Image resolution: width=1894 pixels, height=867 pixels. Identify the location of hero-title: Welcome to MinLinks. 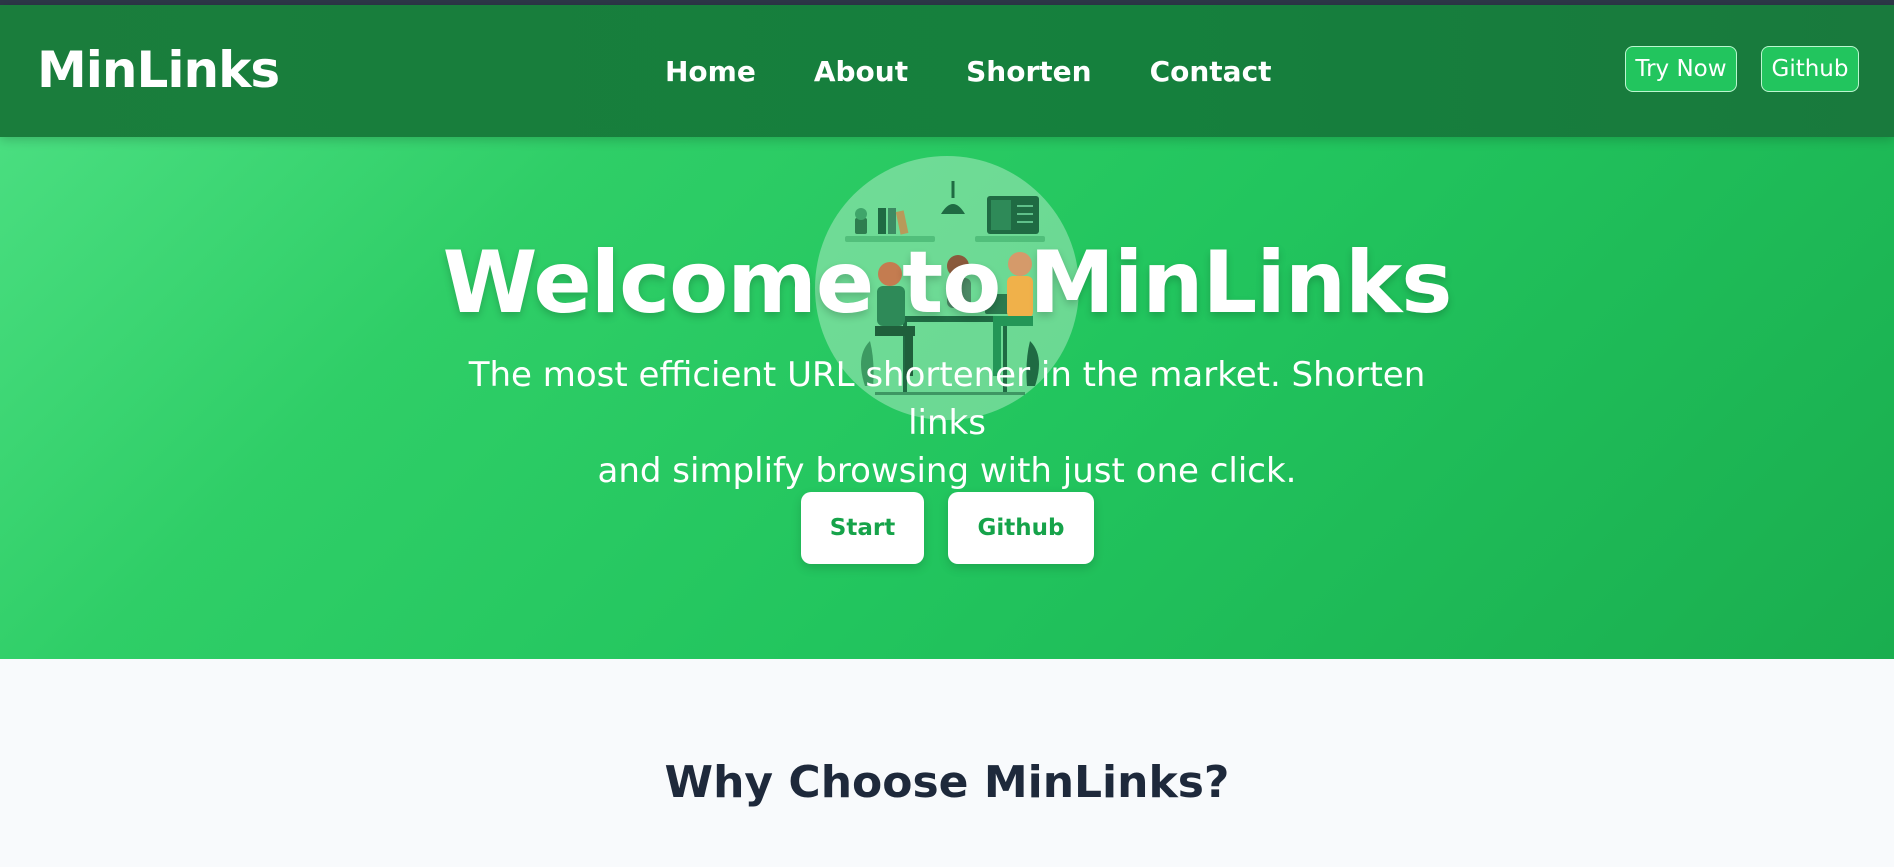
(947, 283).